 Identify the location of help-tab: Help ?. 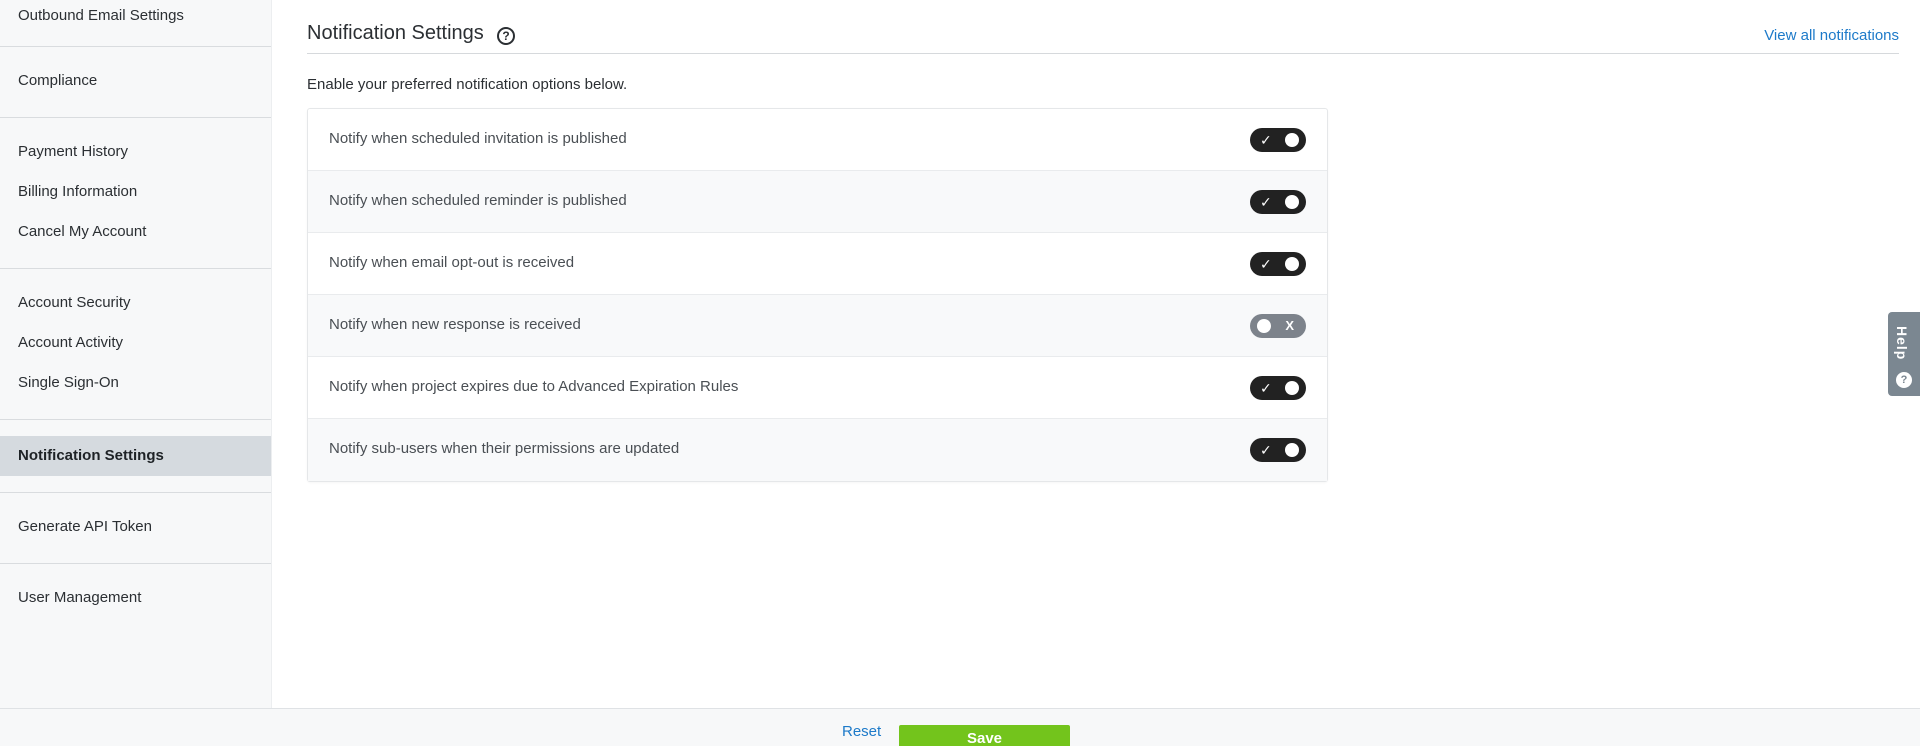
(1904, 354).